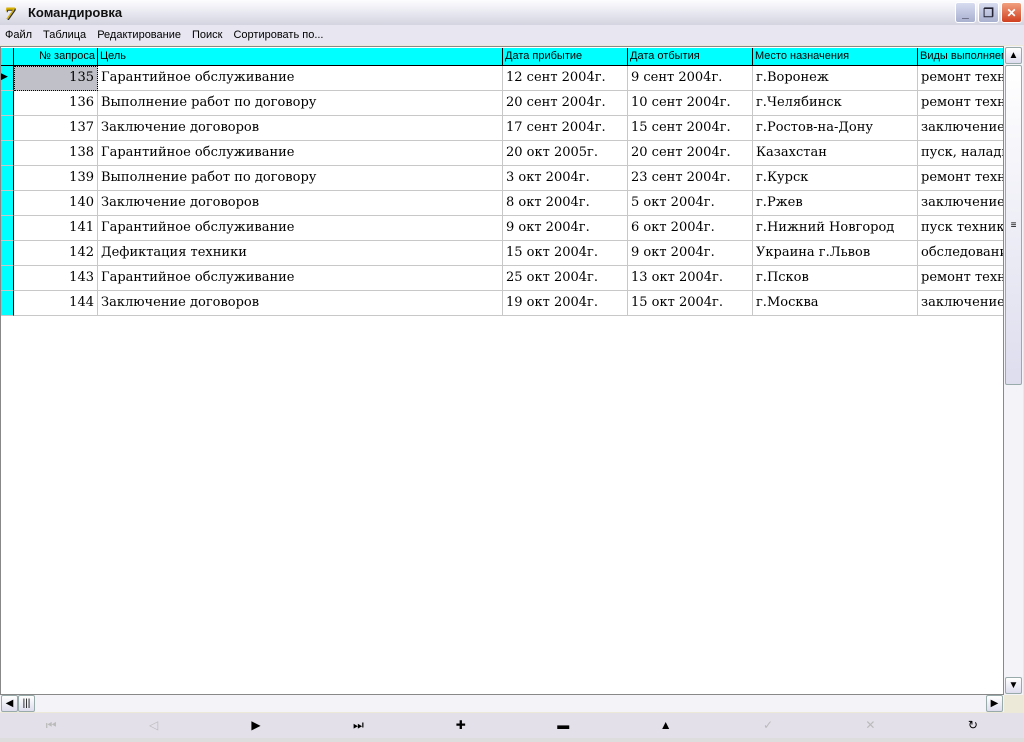  I want to click on table-cell: 8 окт 2004г., so click(565, 203).